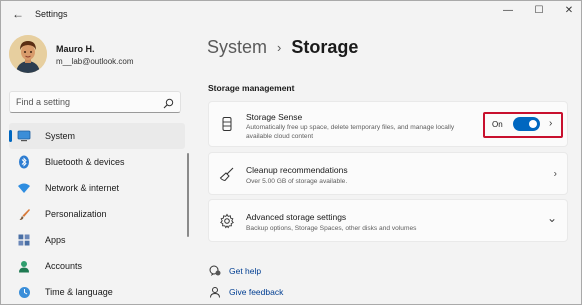 This screenshot has height=305, width=582. I want to click on close-icon: ✕, so click(569, 10).